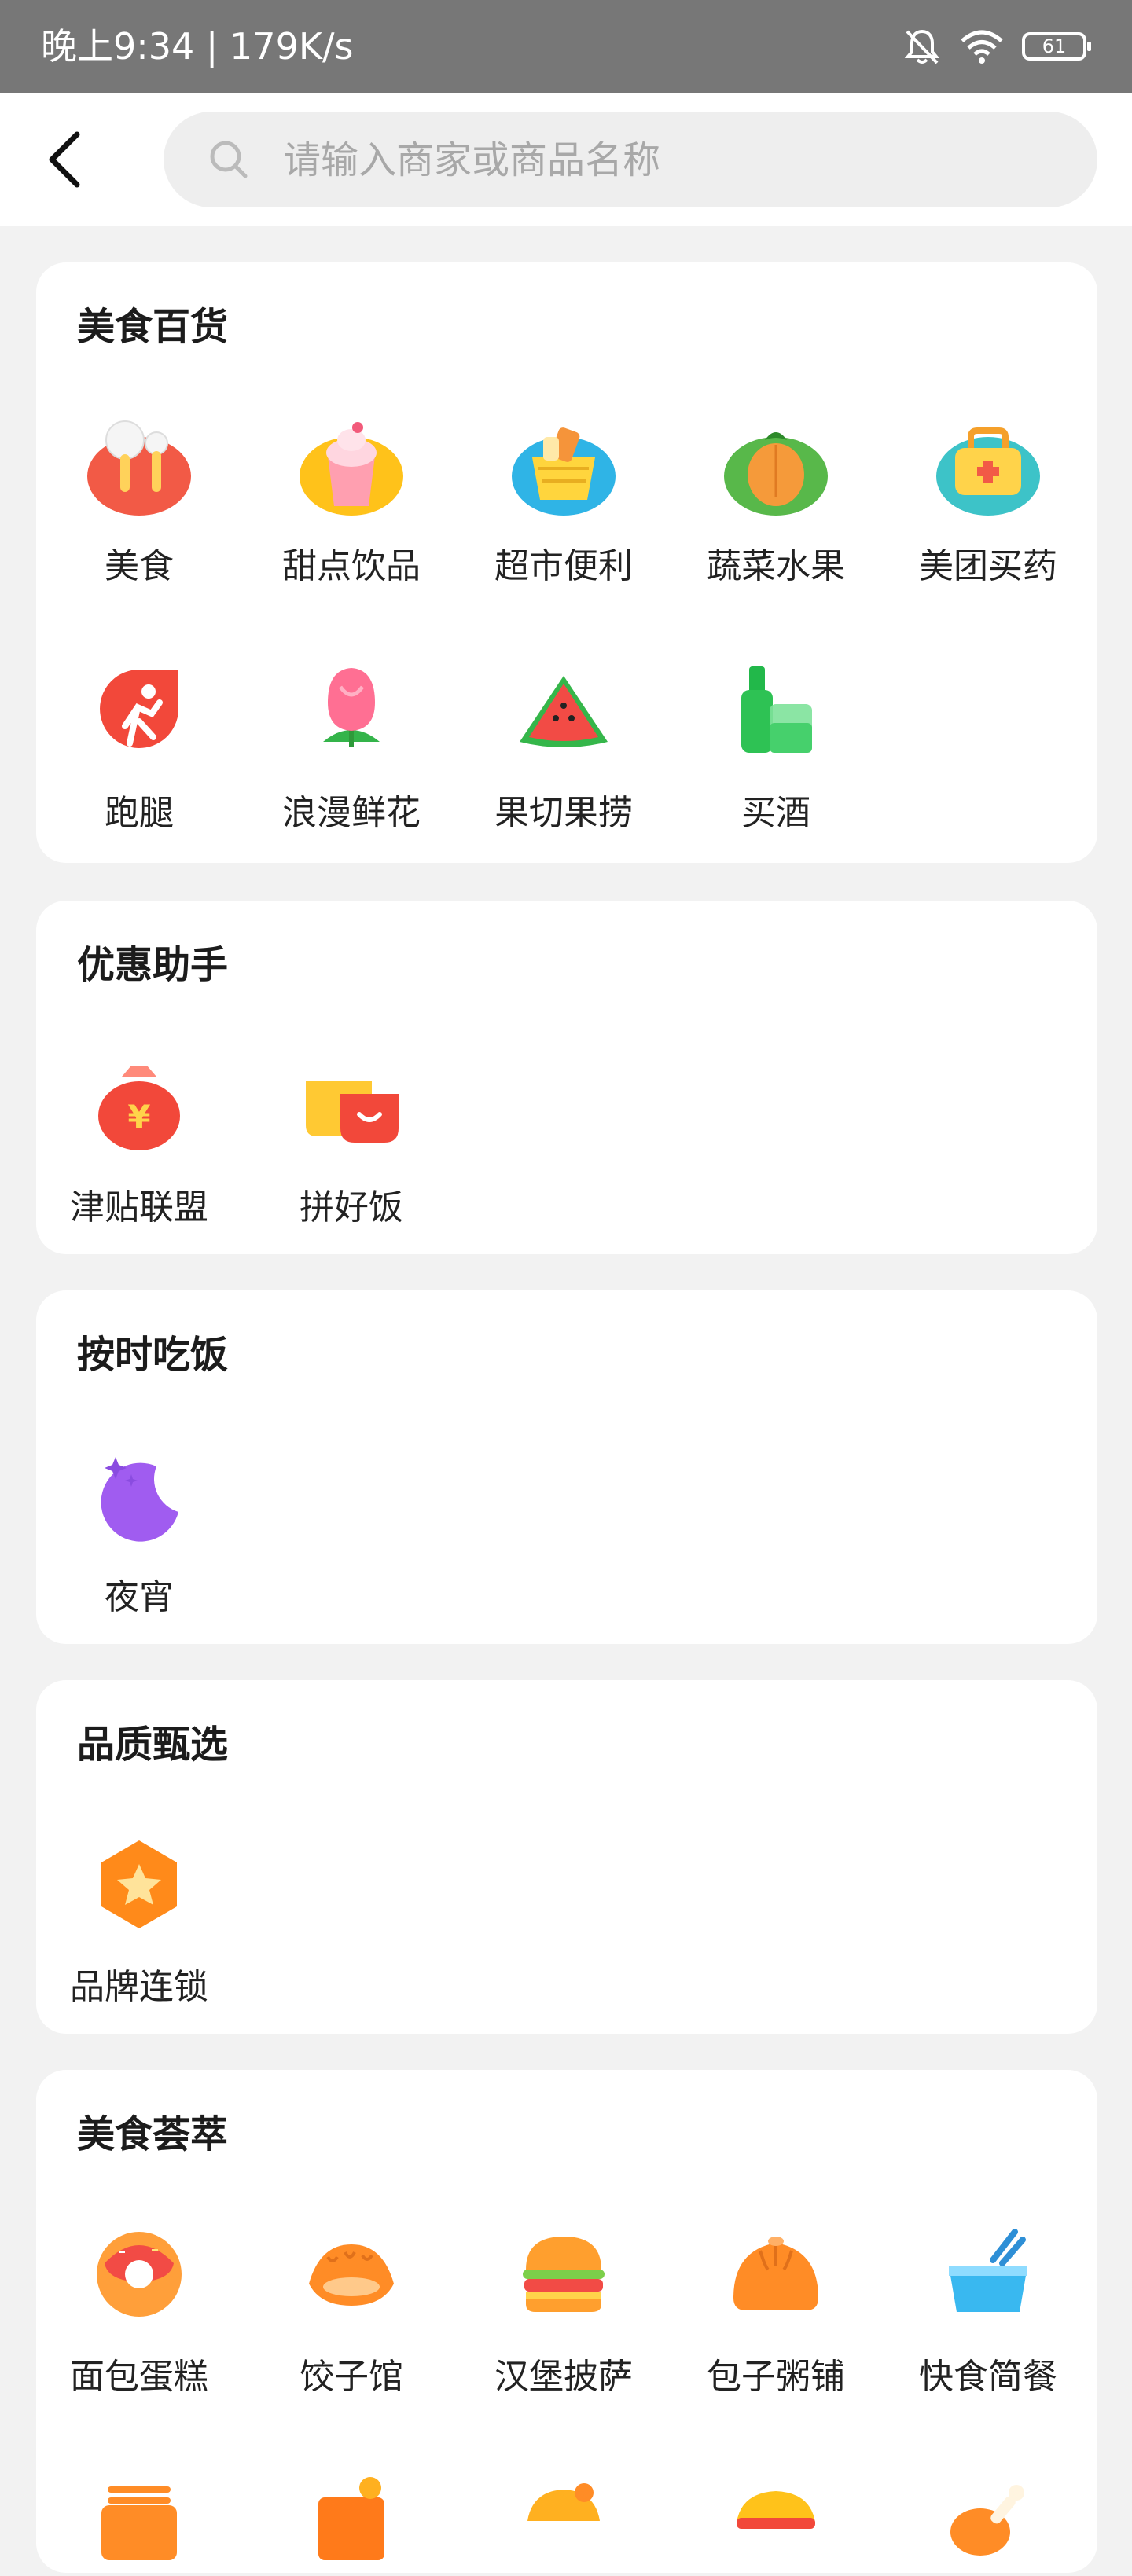 This screenshot has width=1132, height=2576. I want to click on wifi-icon, so click(982, 47).